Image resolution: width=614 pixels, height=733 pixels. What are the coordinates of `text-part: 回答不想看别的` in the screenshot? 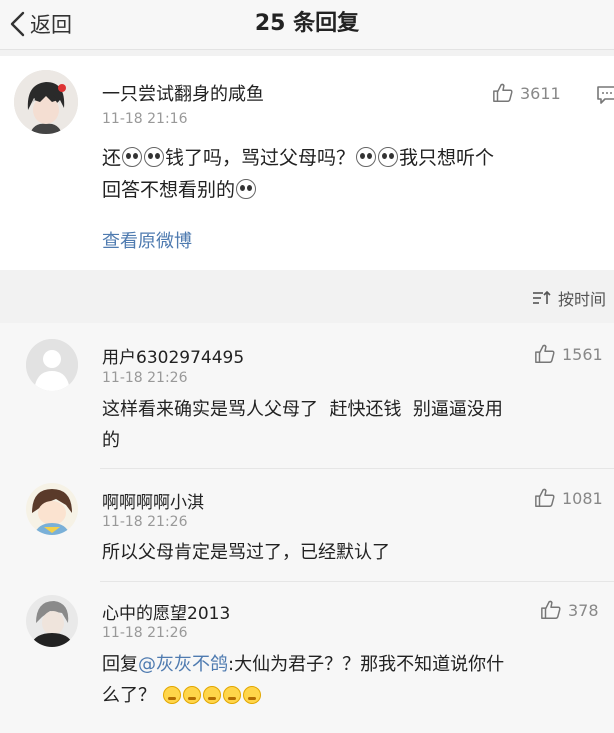 It's located at (169, 190).